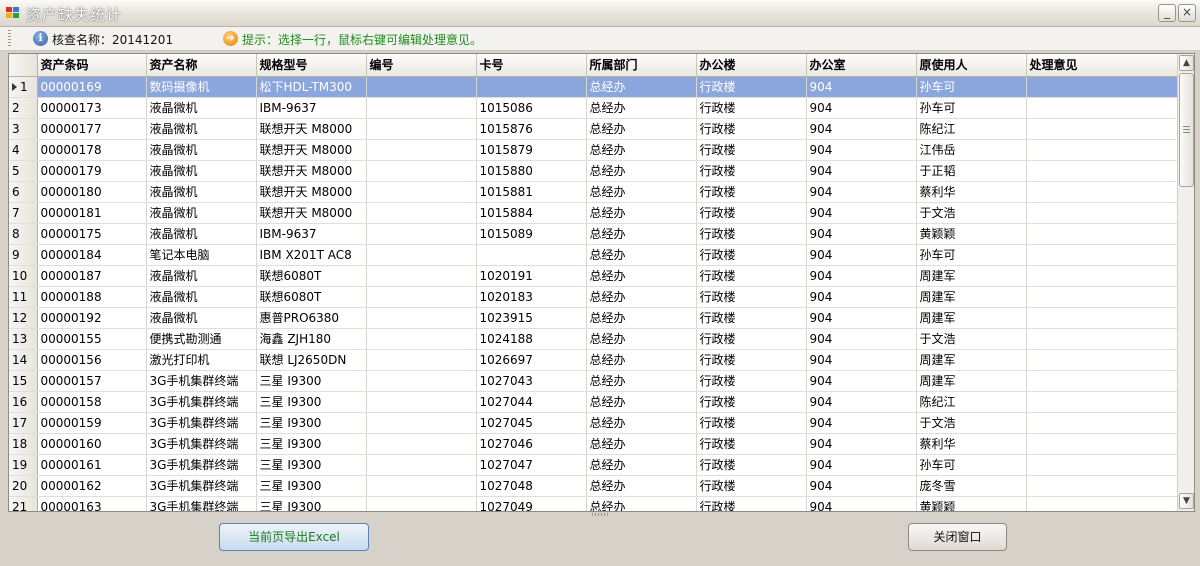  I want to click on table-cell: 陈纪江, so click(971, 402).